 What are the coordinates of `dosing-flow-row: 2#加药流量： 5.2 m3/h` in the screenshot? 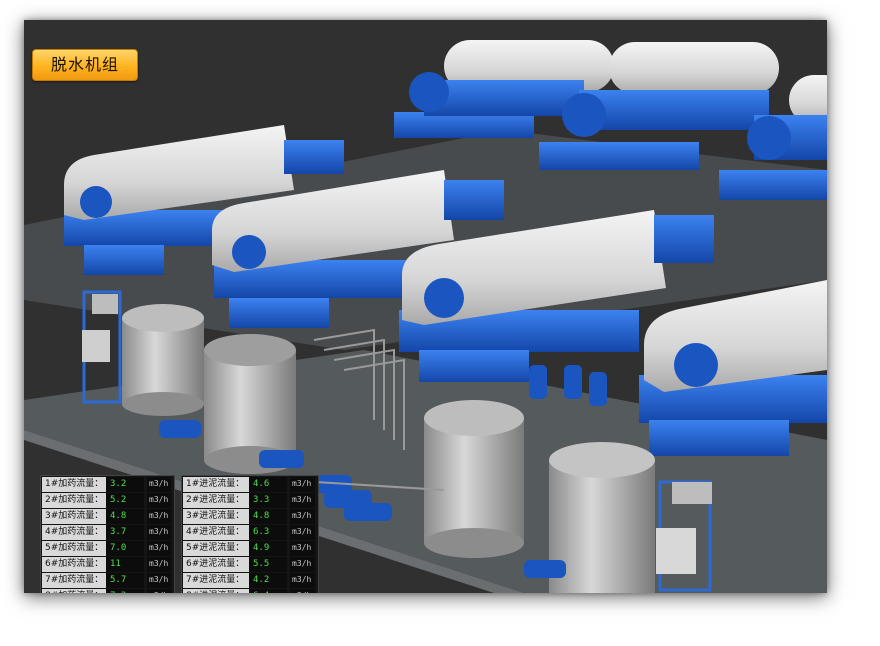 It's located at (107, 500).